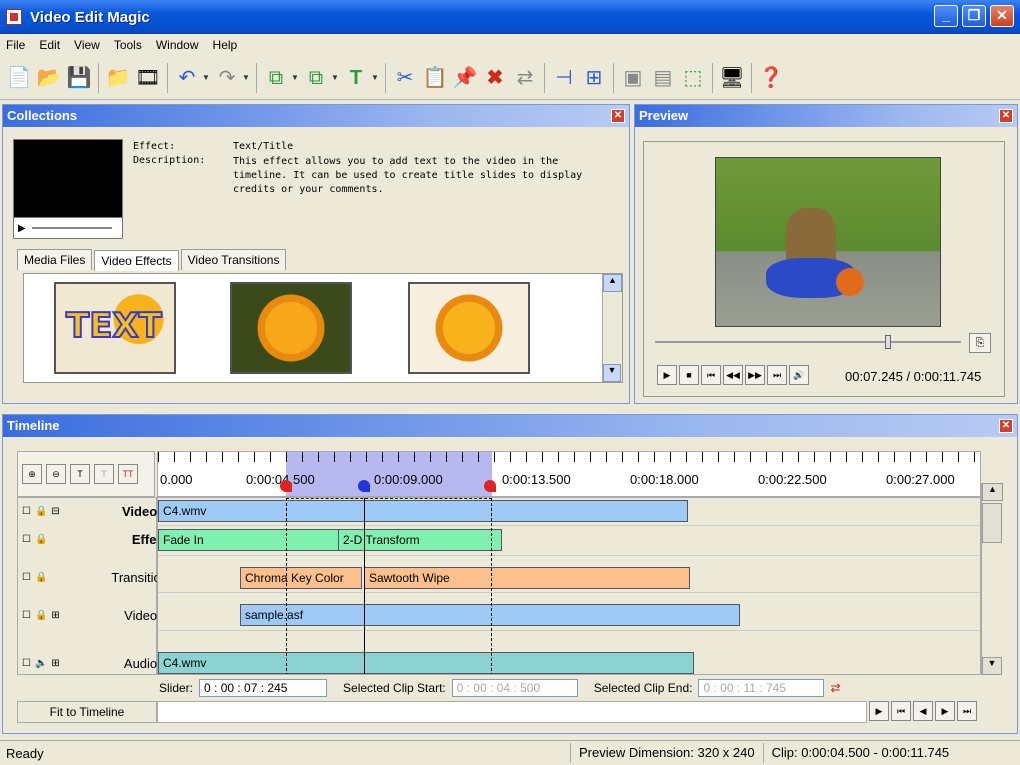 Image resolution: width=1020 pixels, height=765 pixels. I want to click on menu-window: Window, so click(177, 45).